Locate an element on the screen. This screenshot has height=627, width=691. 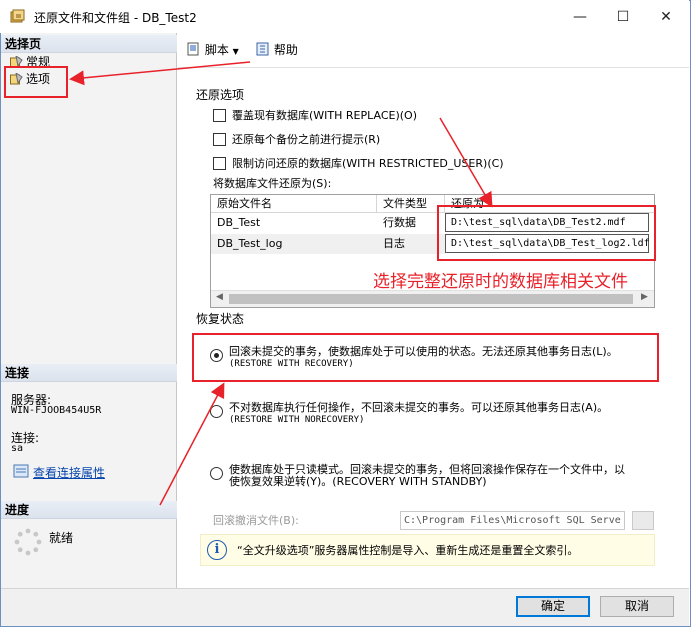
script-icon is located at coordinates (193, 49).